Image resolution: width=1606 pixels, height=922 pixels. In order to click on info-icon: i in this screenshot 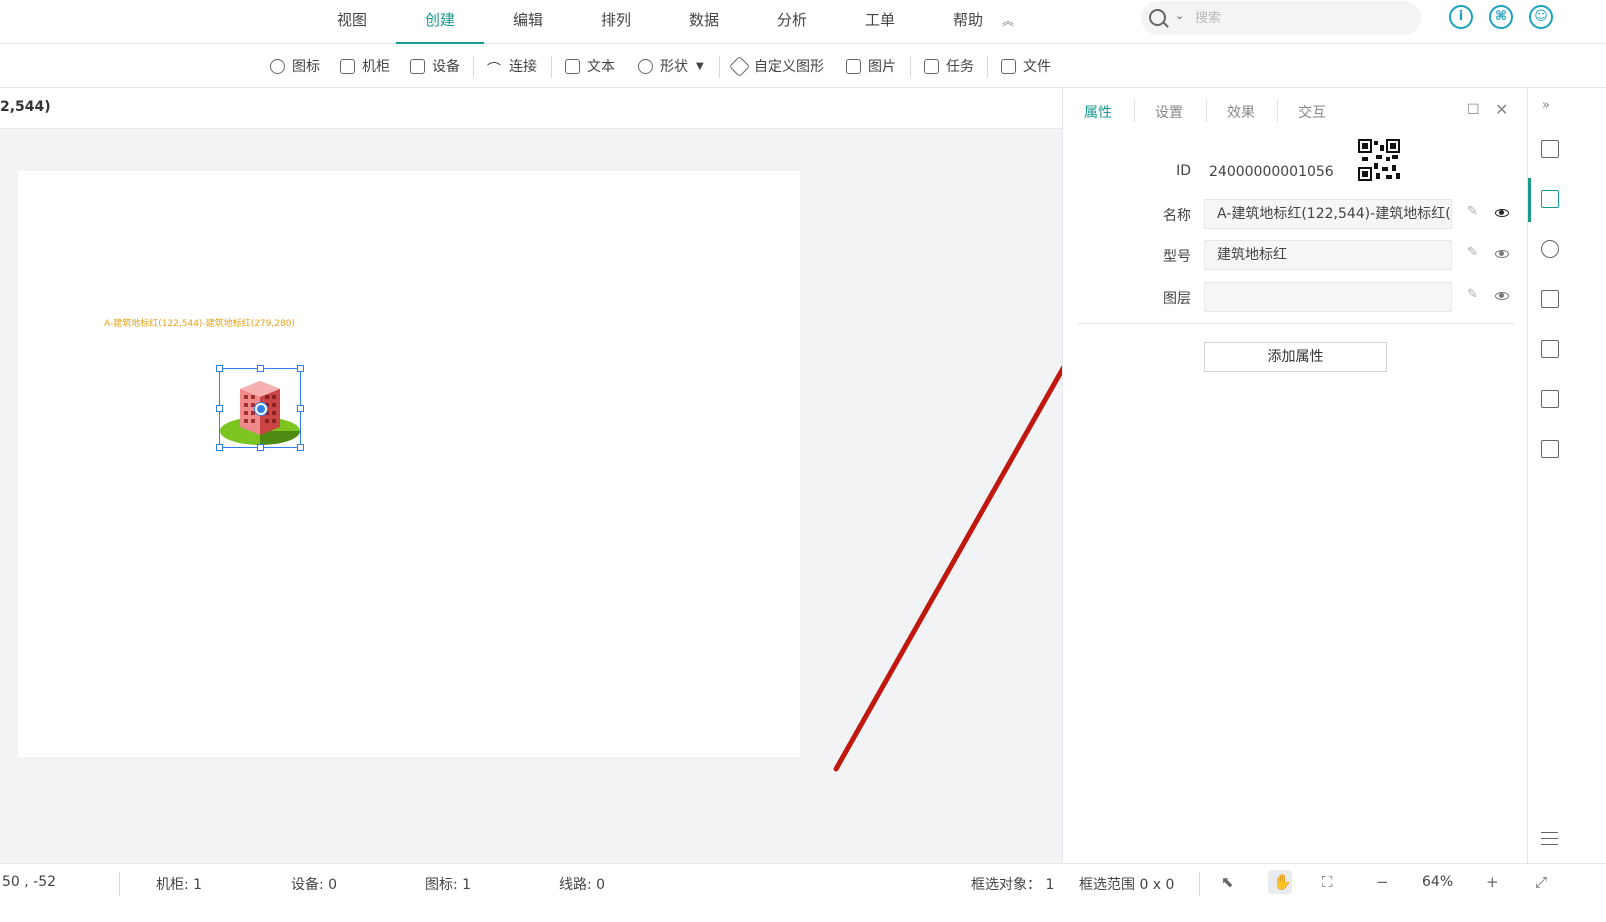, I will do `click(1461, 17)`.